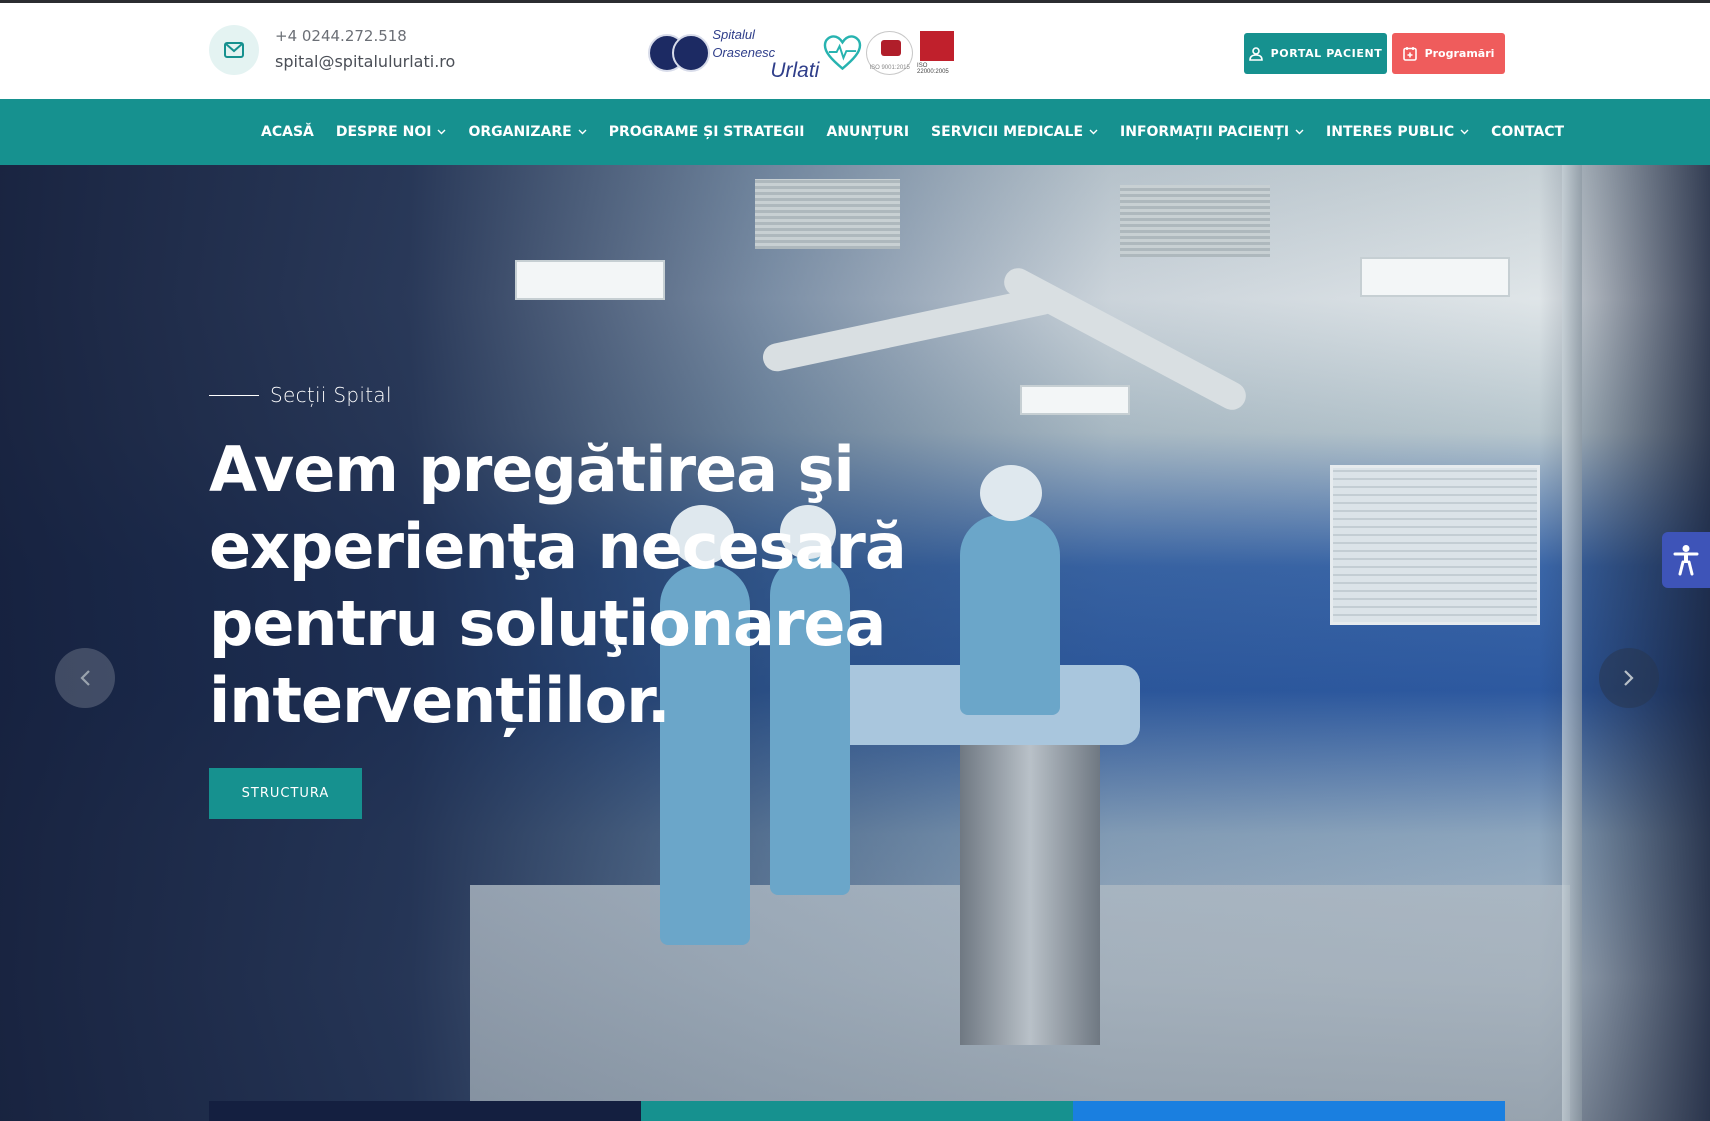 The image size is (1710, 1121). I want to click on user-icon, so click(1255, 53).